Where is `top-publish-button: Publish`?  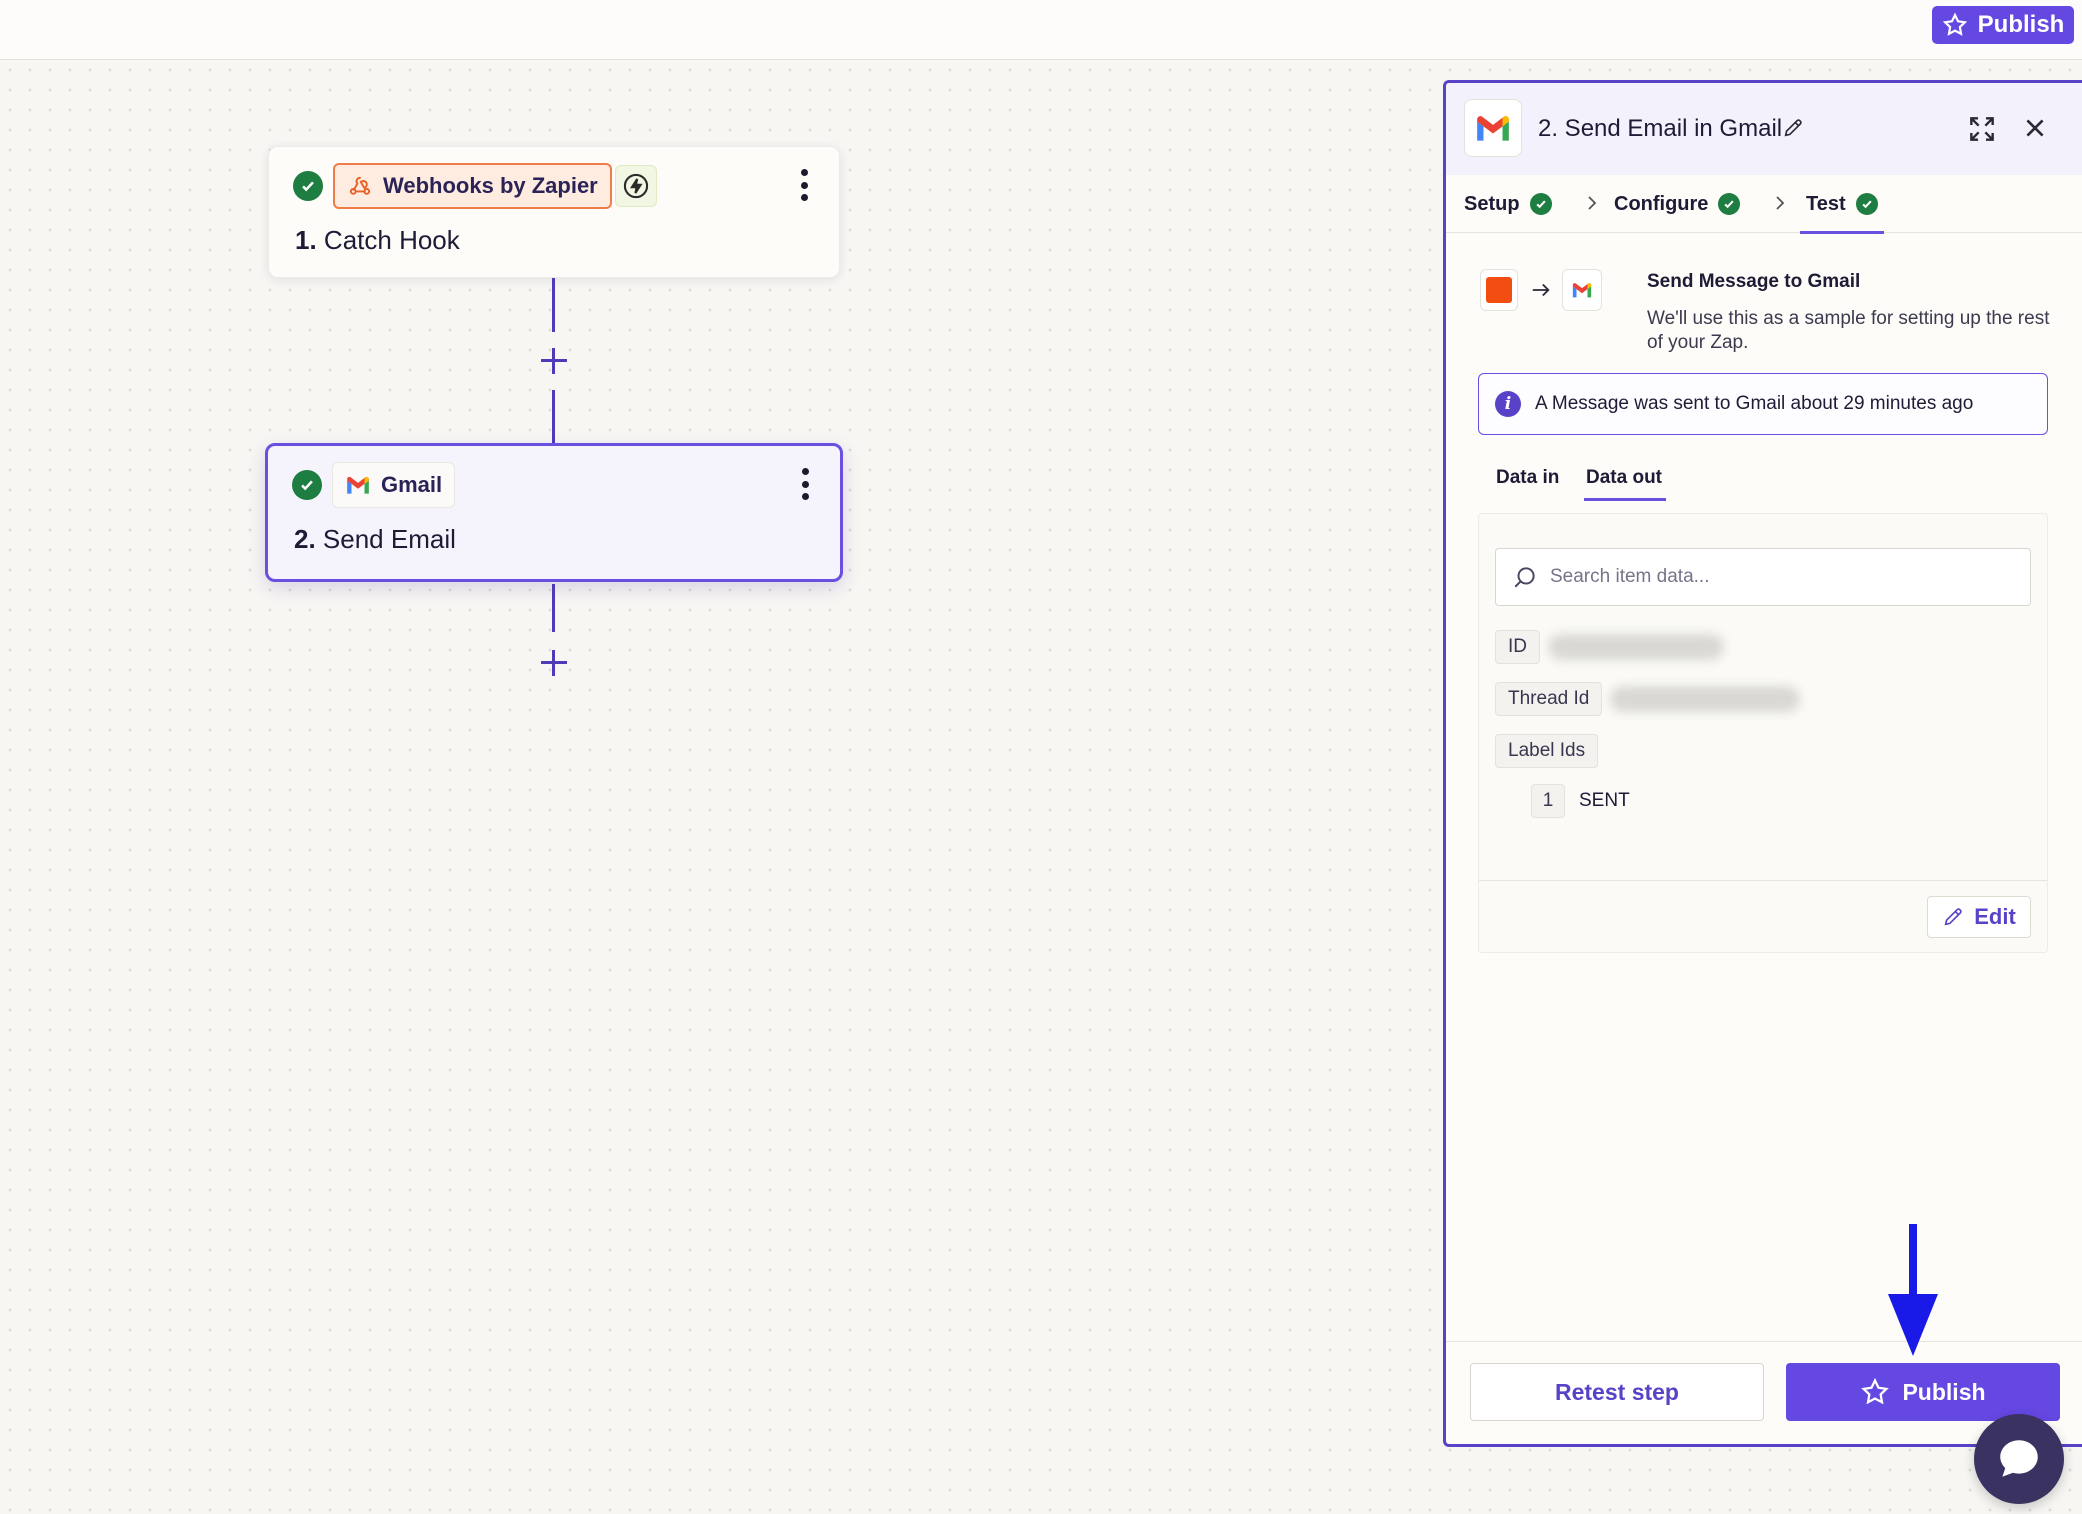 top-publish-button: Publish is located at coordinates (2003, 25).